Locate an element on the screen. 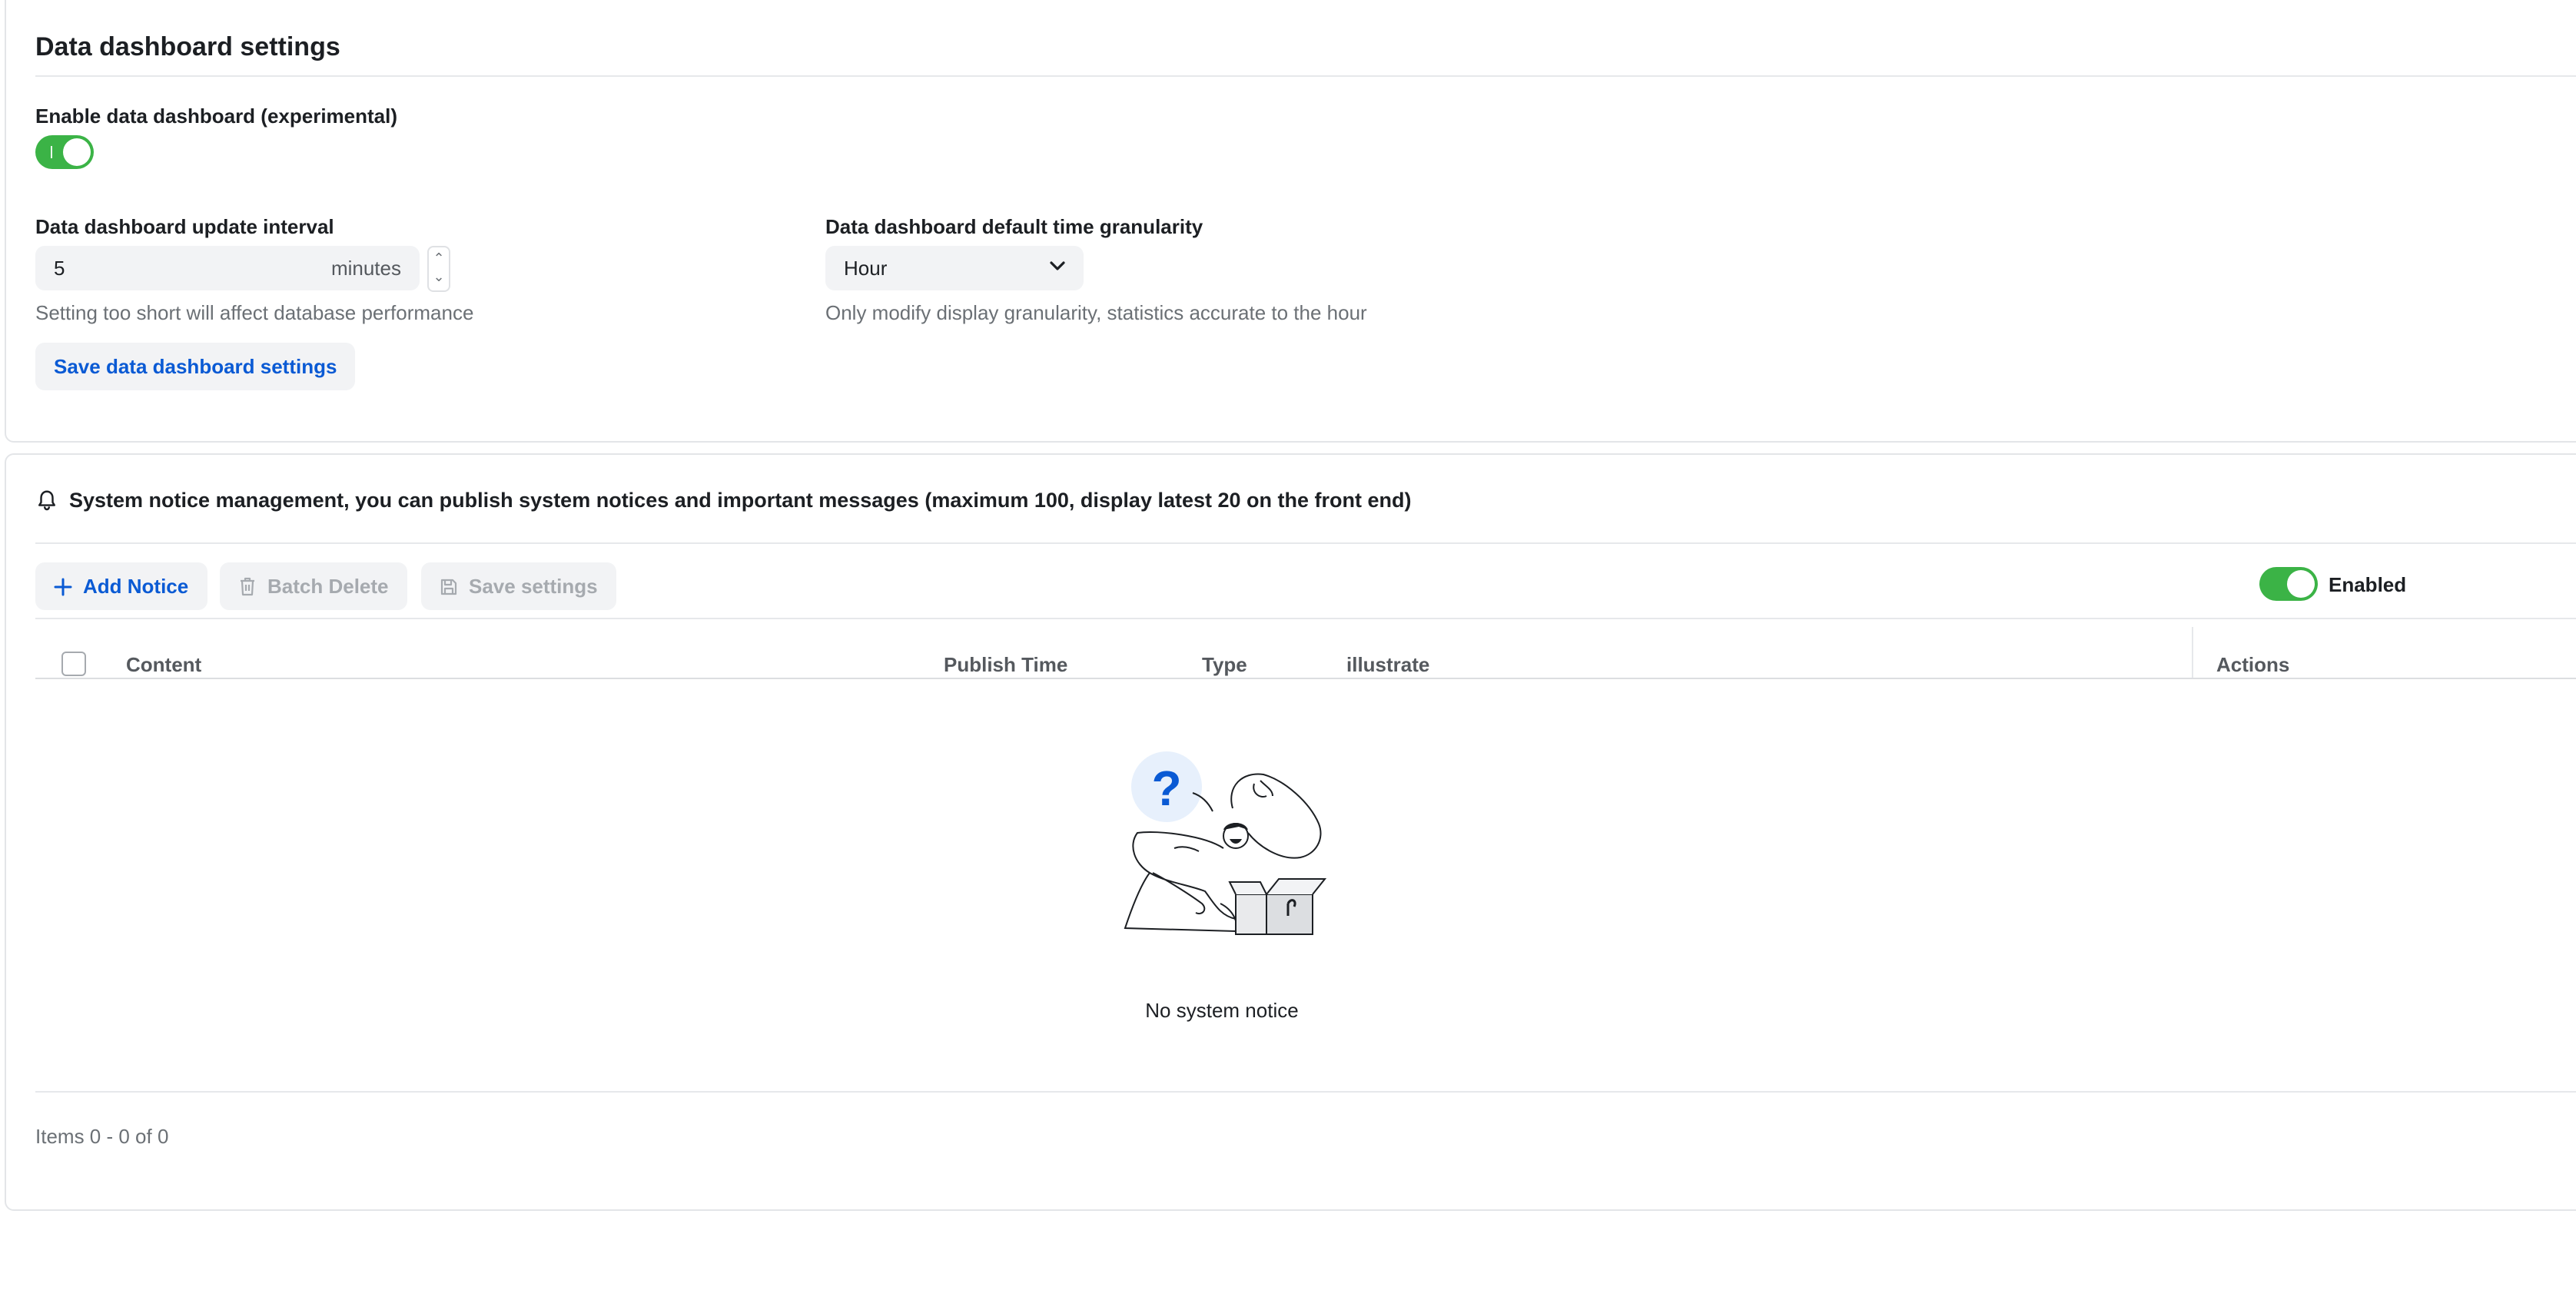 The width and height of the screenshot is (2576, 1300). dashboard-settings-title: Data dashboard settings is located at coordinates (187, 46).